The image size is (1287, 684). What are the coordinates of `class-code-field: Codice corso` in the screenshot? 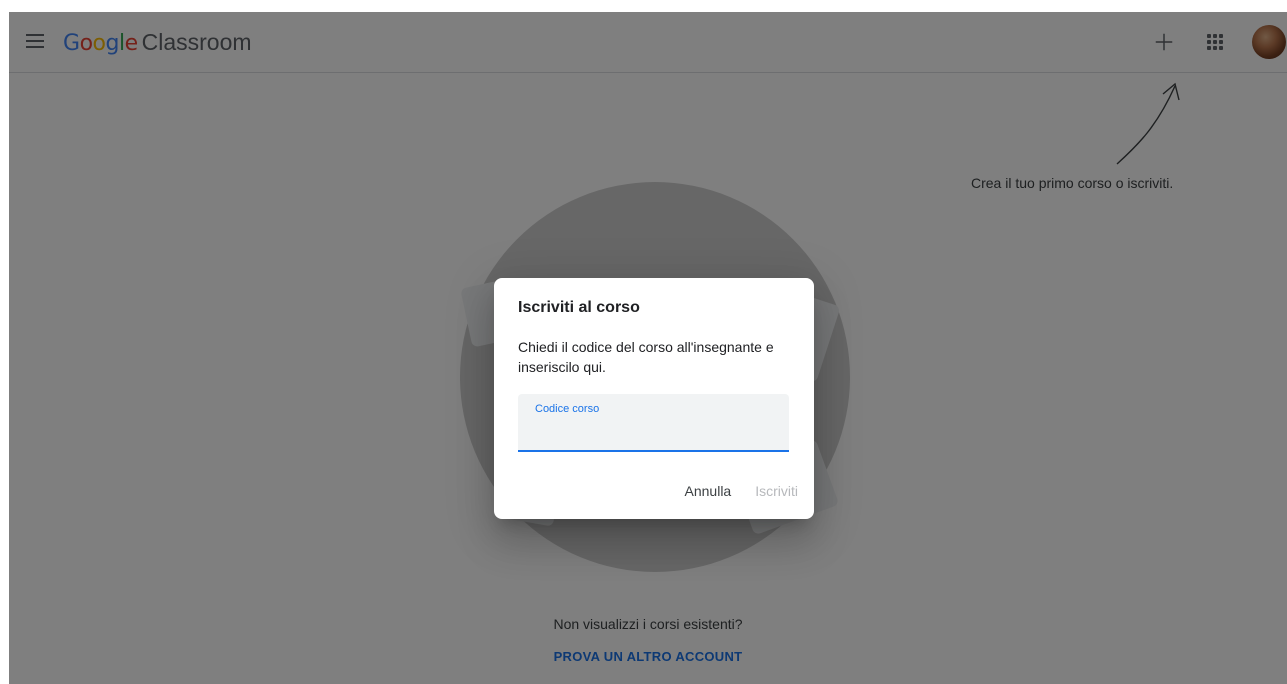 It's located at (653, 423).